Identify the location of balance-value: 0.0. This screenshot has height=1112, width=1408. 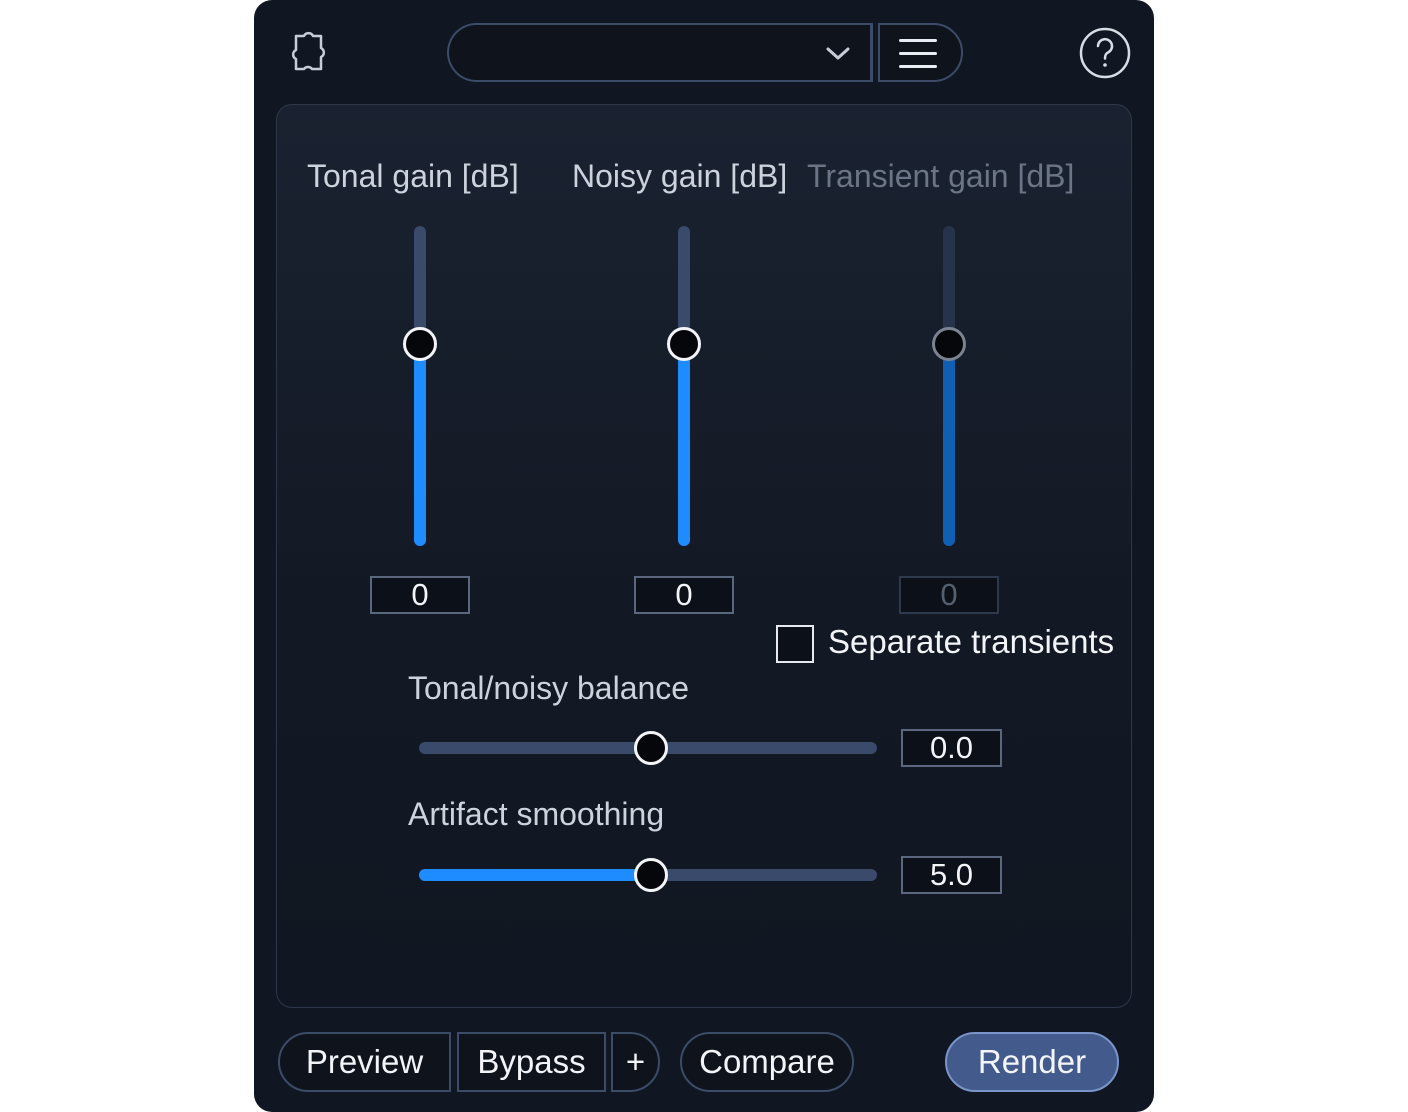
(951, 748).